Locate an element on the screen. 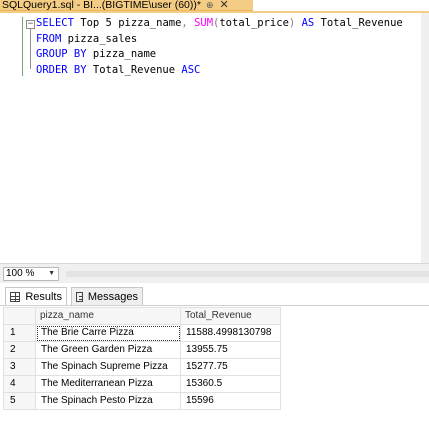 This screenshot has height=423, width=429. tab-results-label: Results is located at coordinates (43, 296).